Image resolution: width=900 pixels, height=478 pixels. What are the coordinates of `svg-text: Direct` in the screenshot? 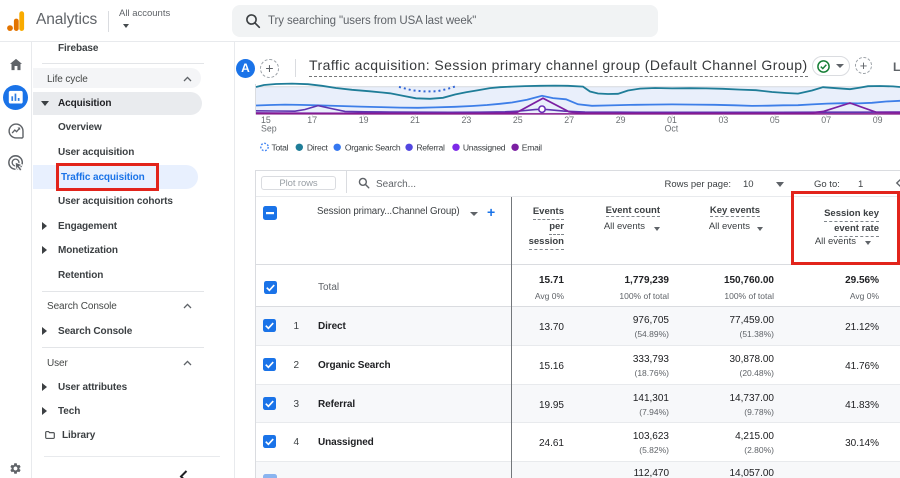 It's located at (318, 147).